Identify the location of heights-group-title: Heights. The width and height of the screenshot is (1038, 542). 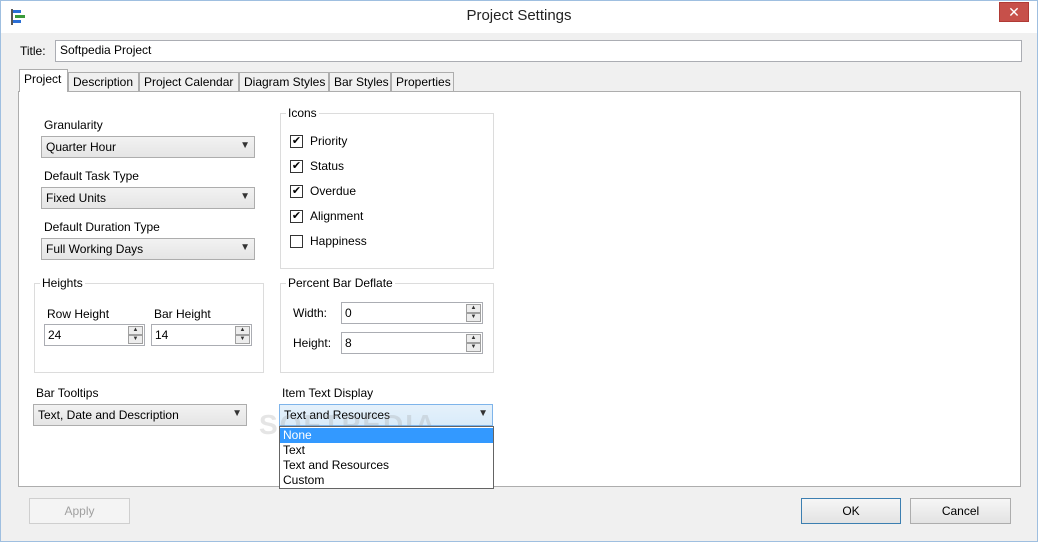
(62, 283).